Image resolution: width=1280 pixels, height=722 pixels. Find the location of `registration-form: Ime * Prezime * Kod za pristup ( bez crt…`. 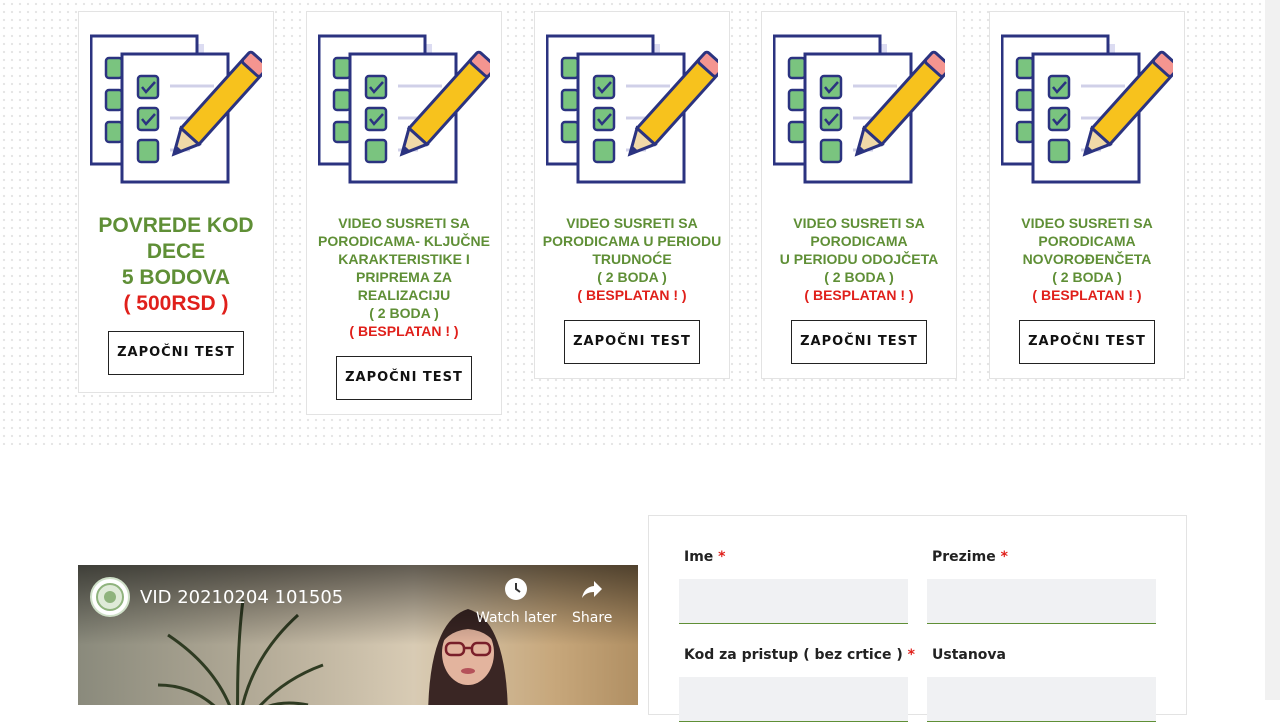

registration-form: Ime * Prezime * Kod za pristup ( bez crt… is located at coordinates (917, 618).